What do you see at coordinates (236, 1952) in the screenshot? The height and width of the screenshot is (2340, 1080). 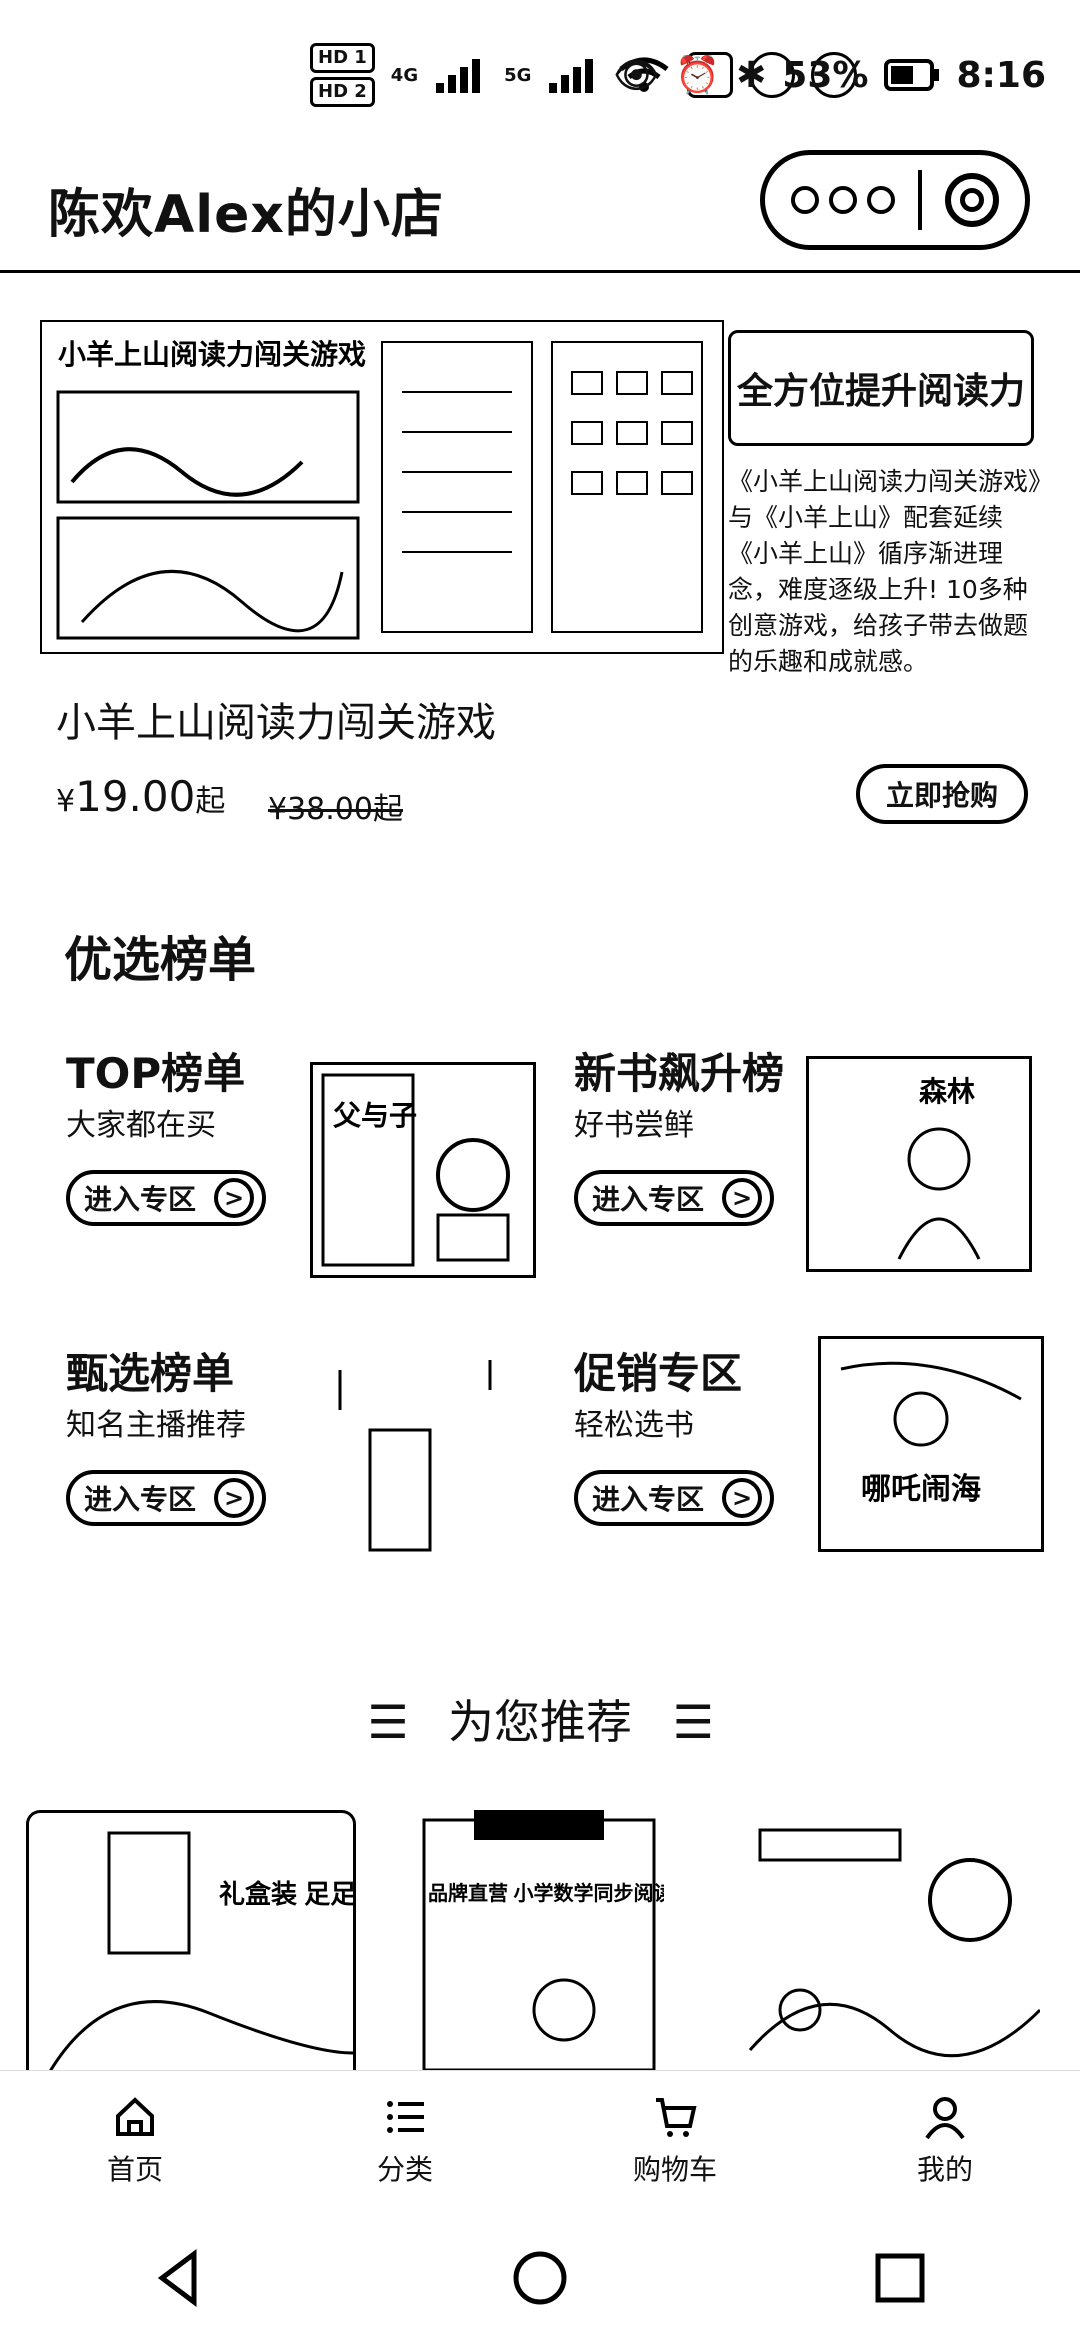 I see `product-image: 礼盒装 足足100册` at bounding box center [236, 1952].